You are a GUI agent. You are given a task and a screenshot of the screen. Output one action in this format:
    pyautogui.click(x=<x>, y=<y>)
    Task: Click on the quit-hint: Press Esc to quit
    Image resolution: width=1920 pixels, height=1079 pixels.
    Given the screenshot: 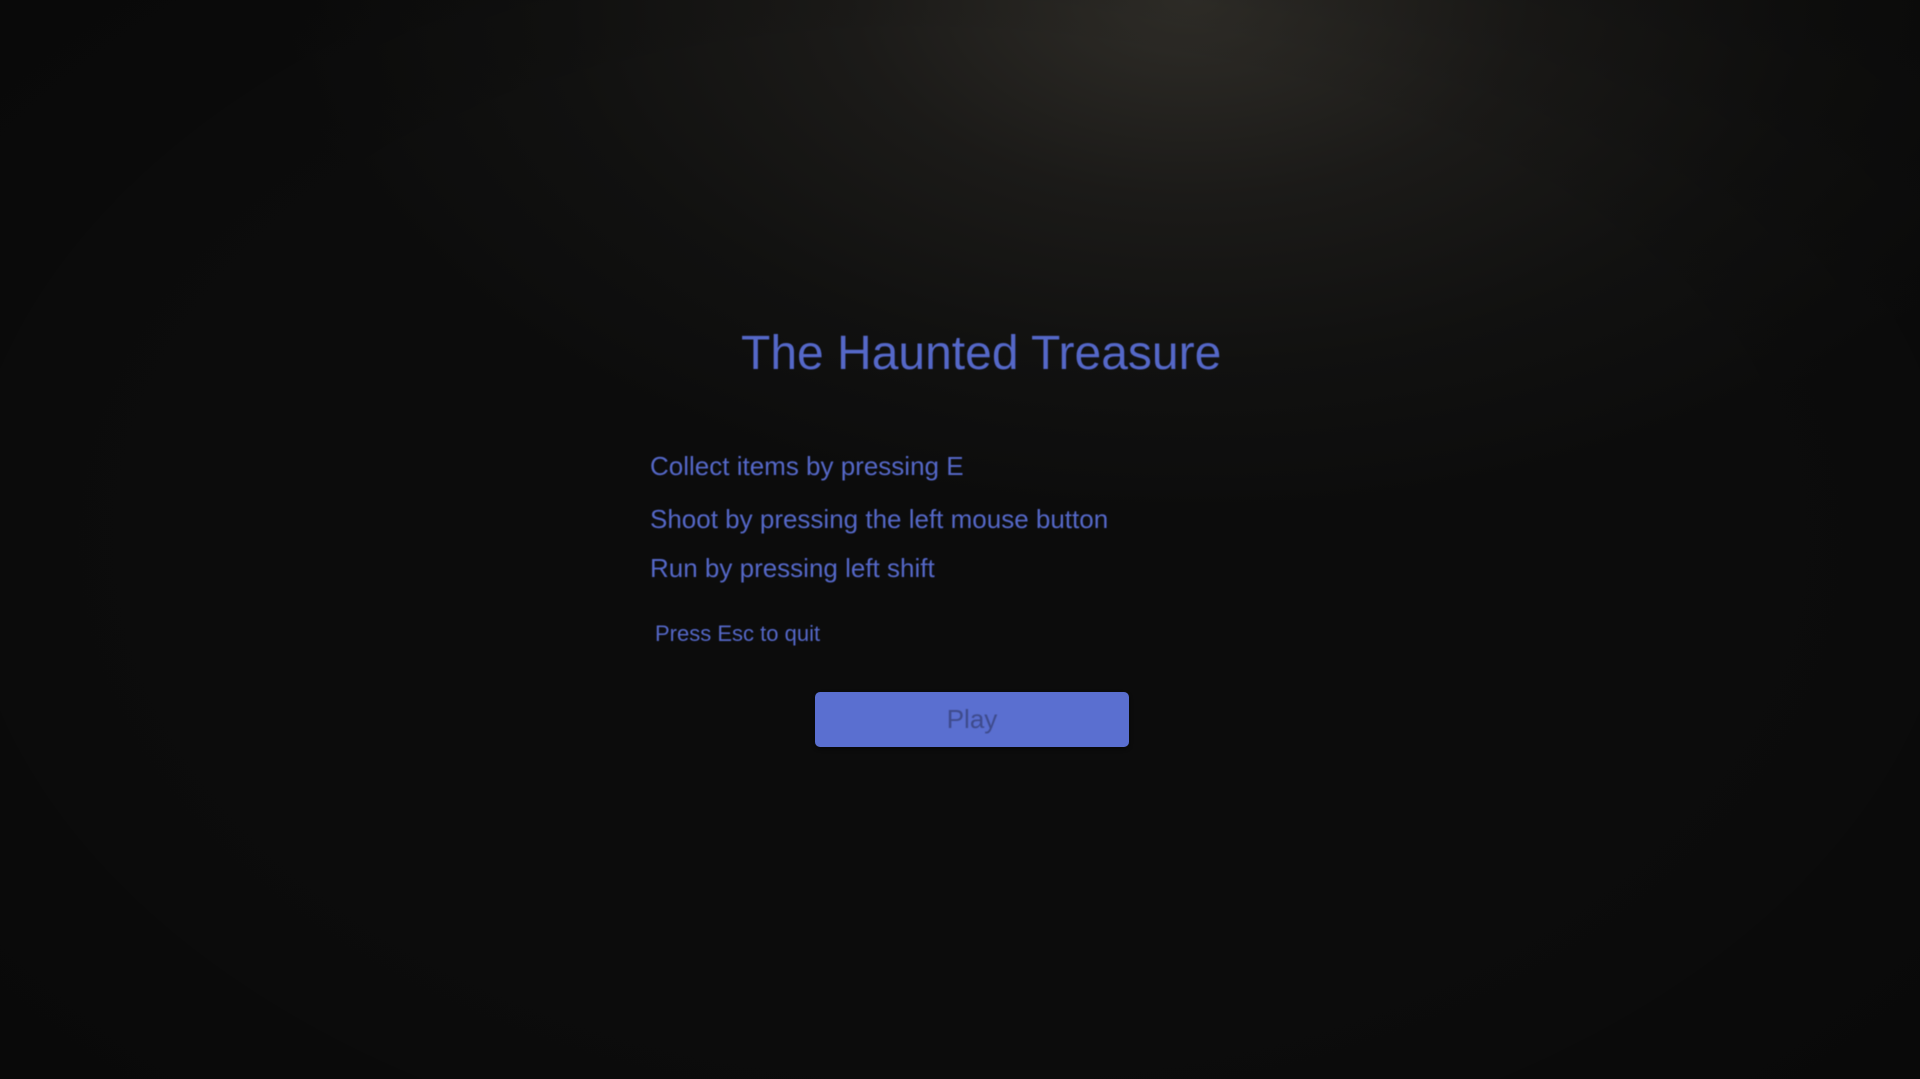 What is the action you would take?
    pyautogui.click(x=738, y=633)
    